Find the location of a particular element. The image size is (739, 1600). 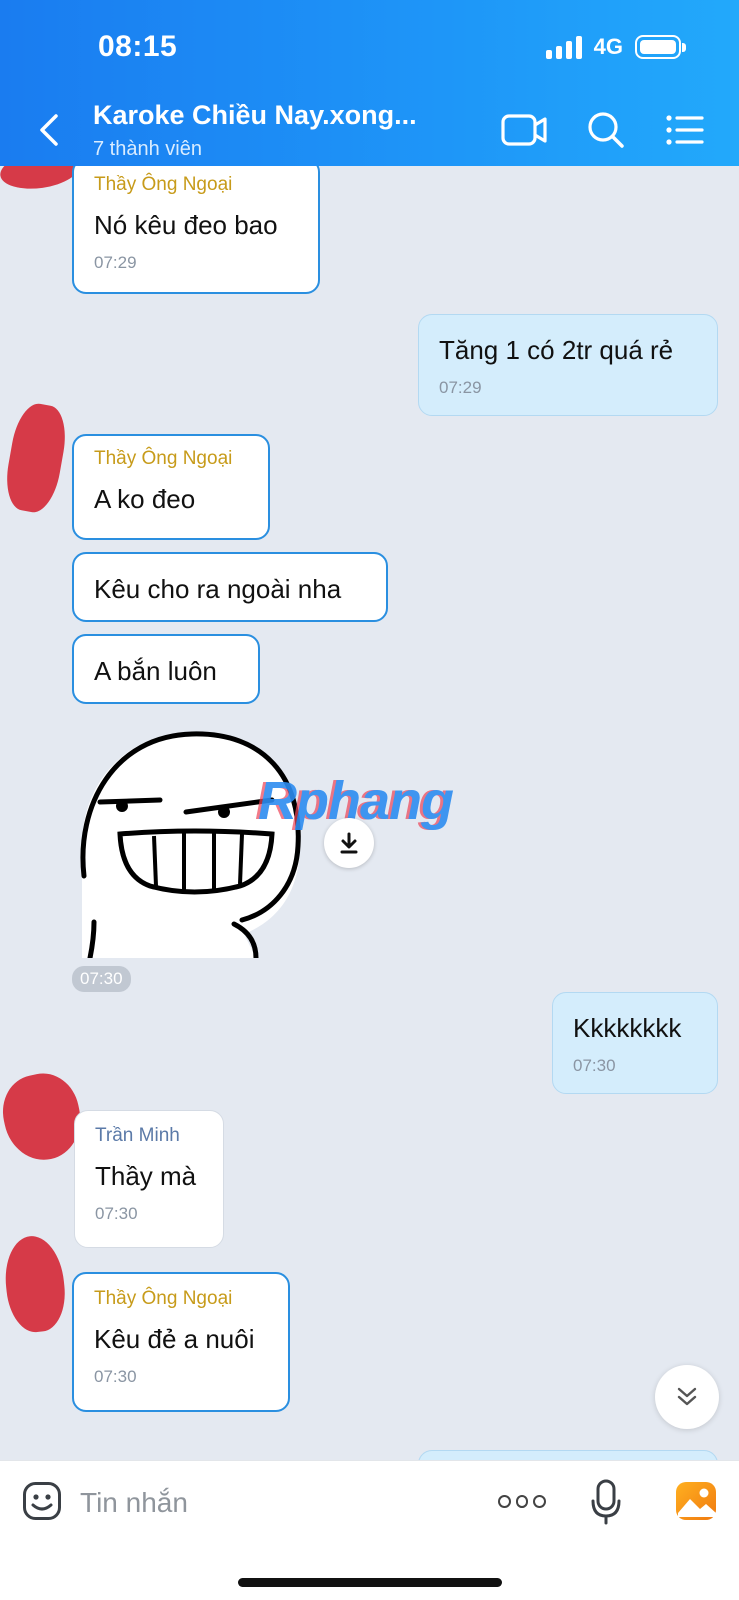

message-bubble: Thầy Ông Ngoại Kêu đẻ a nuôi 07:30 is located at coordinates (181, 1342).